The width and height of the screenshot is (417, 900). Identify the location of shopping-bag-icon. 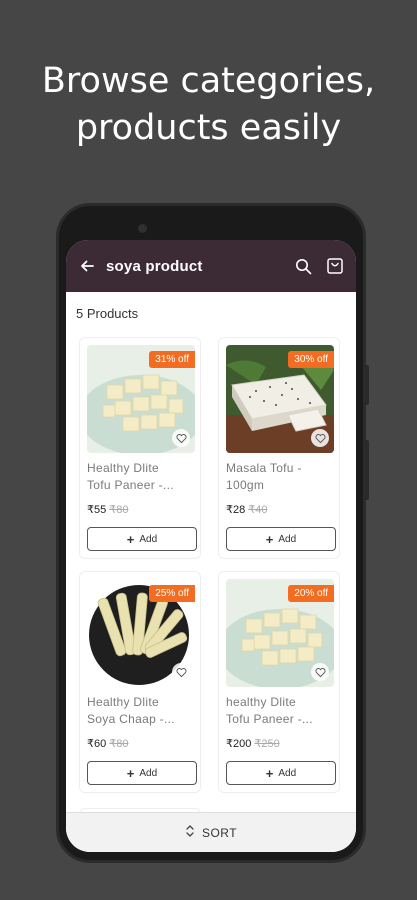
(335, 266).